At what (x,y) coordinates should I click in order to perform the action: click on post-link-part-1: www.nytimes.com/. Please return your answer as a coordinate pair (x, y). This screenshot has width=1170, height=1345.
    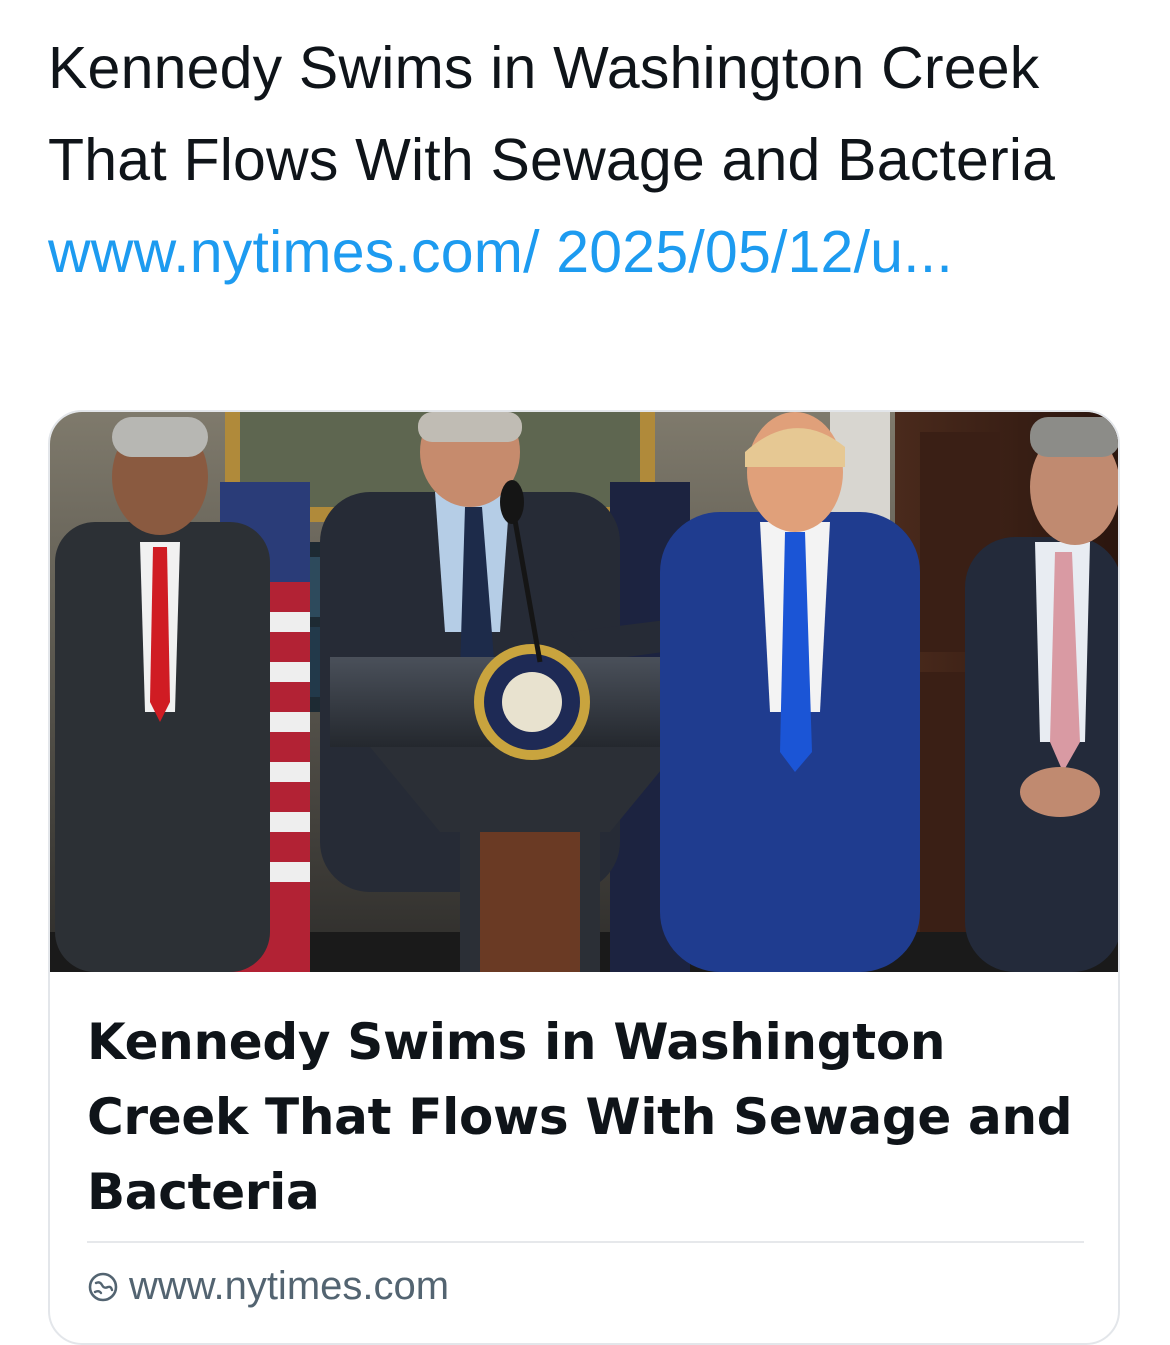
    Looking at the image, I should click on (294, 252).